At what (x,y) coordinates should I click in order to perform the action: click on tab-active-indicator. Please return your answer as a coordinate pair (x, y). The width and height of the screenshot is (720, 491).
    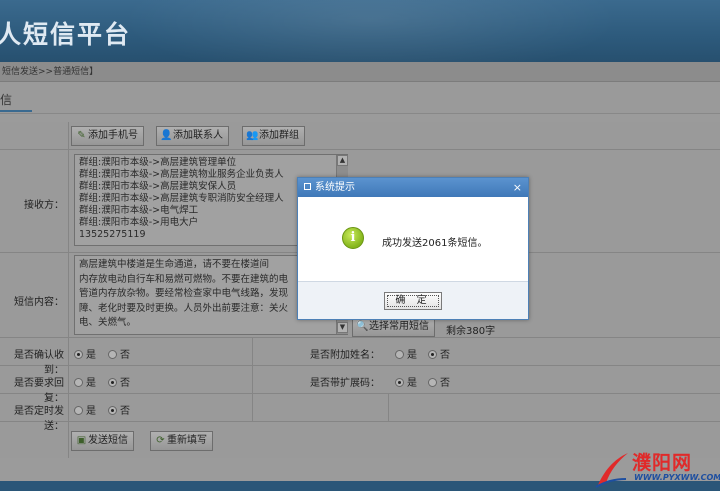
    Looking at the image, I should click on (16, 111).